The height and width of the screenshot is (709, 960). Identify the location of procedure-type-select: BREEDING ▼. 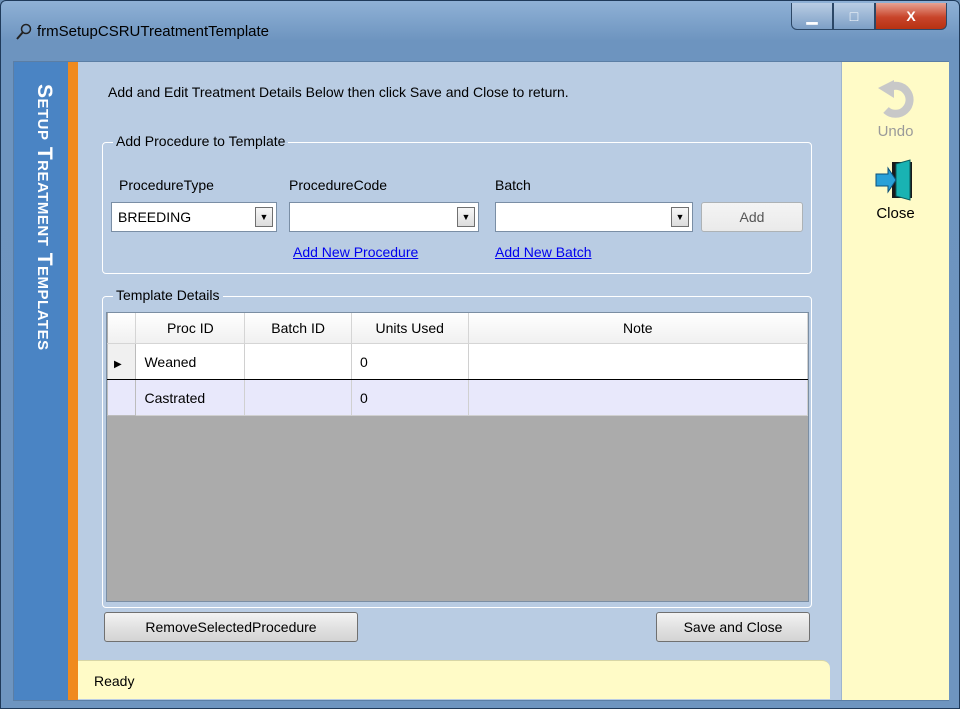
(194, 217).